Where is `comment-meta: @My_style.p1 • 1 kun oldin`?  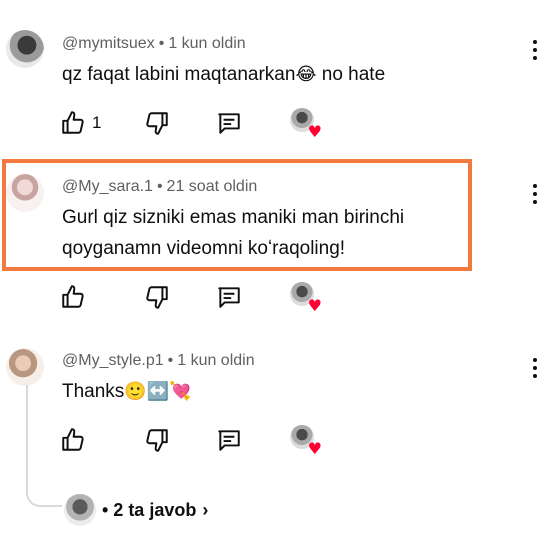
comment-meta: @My_style.p1 • 1 kun oldin is located at coordinates (158, 360).